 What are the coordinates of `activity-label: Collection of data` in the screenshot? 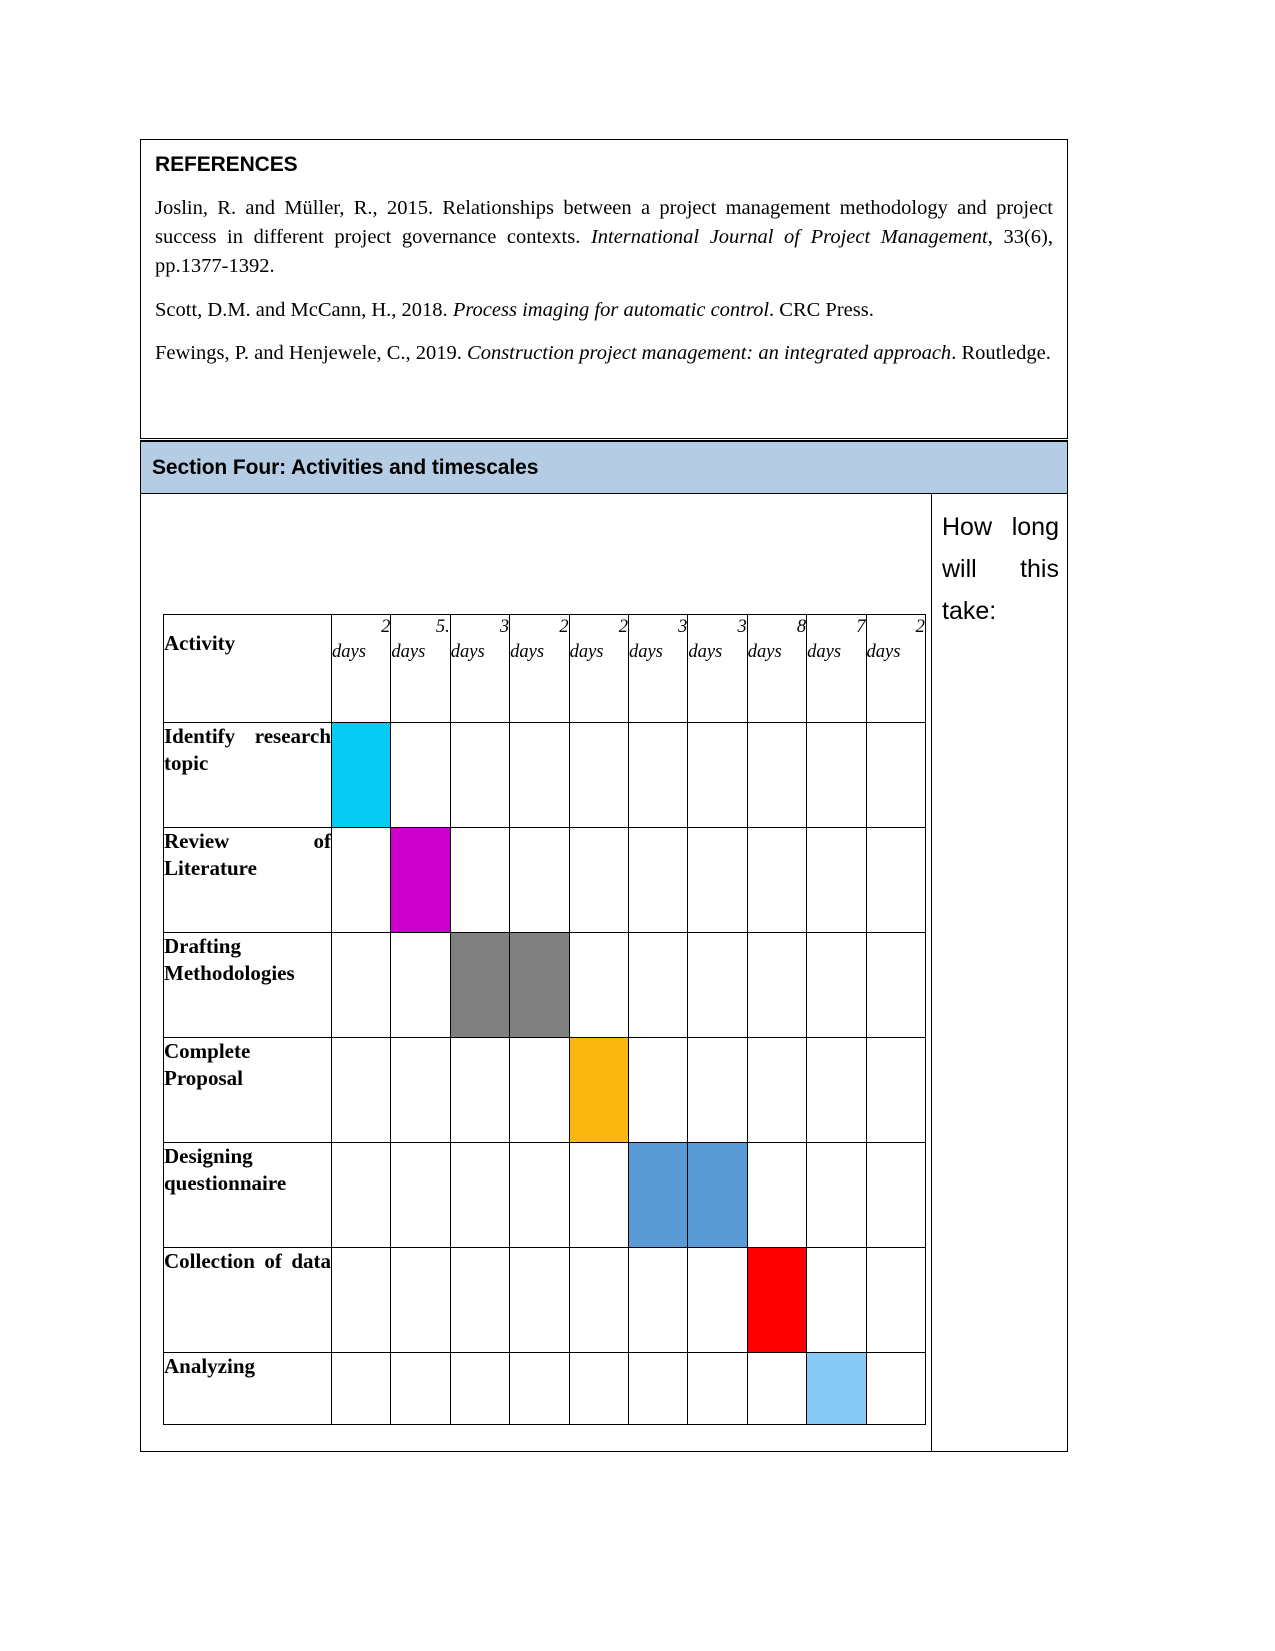 It's located at (247, 1261).